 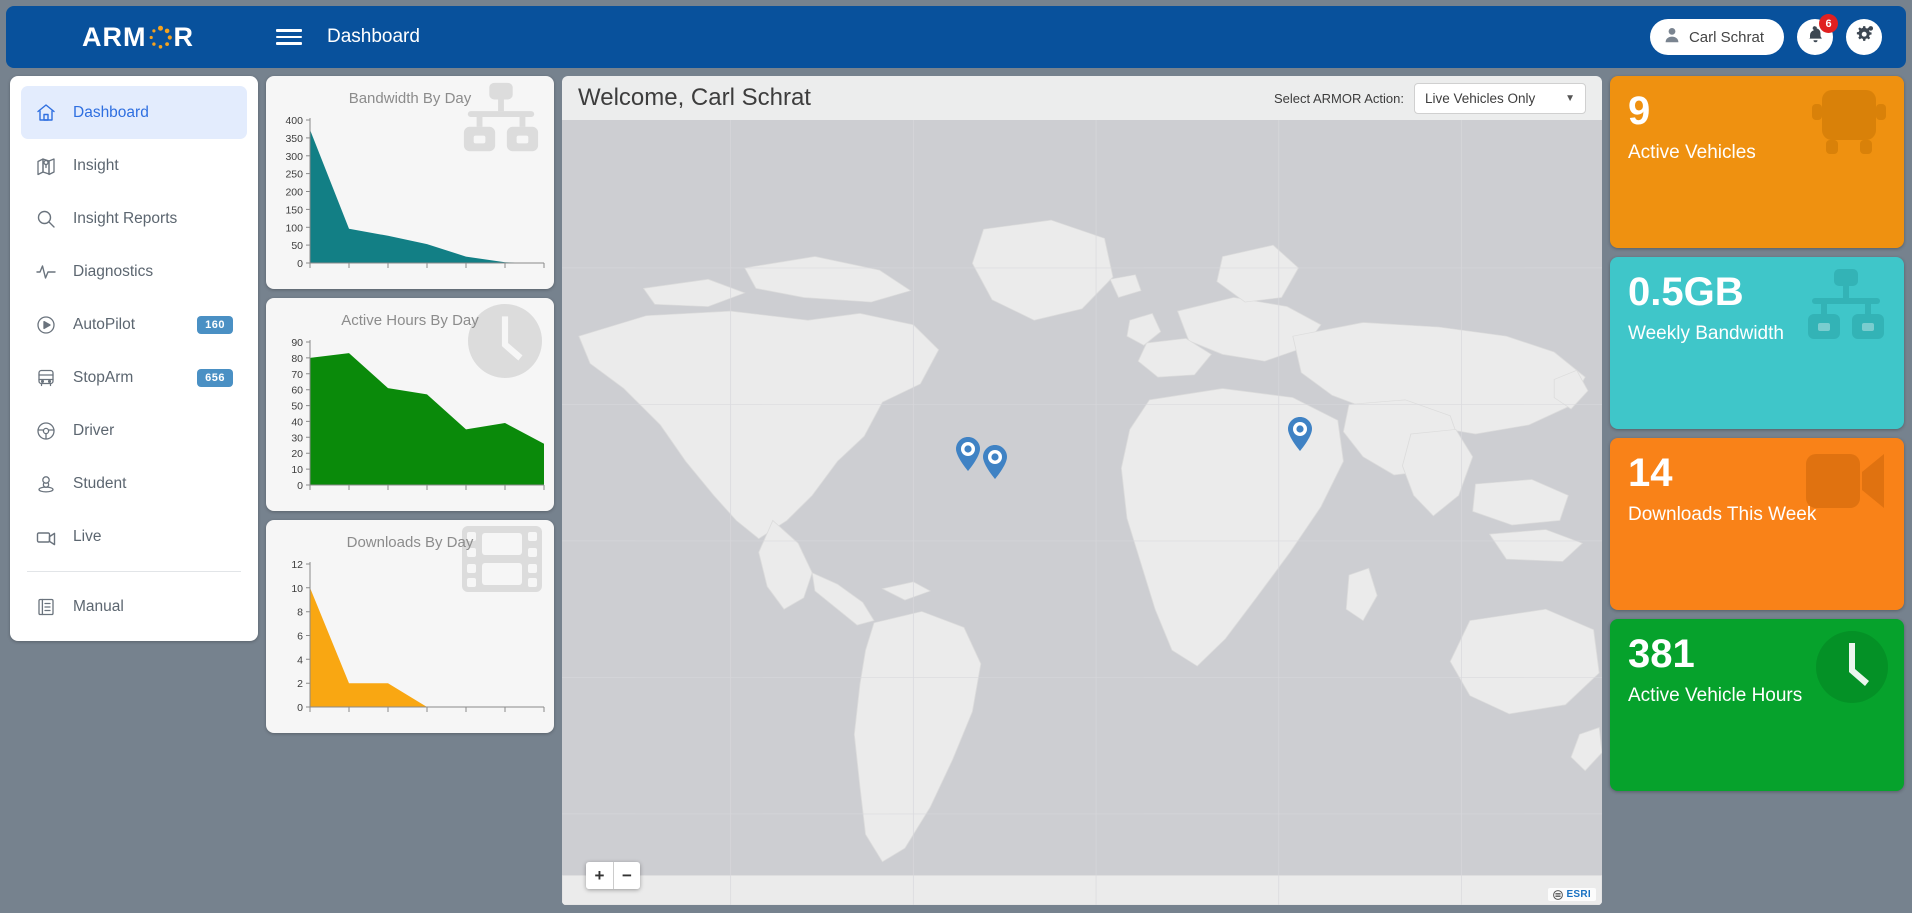 I want to click on settings-button, so click(x=1864, y=37).